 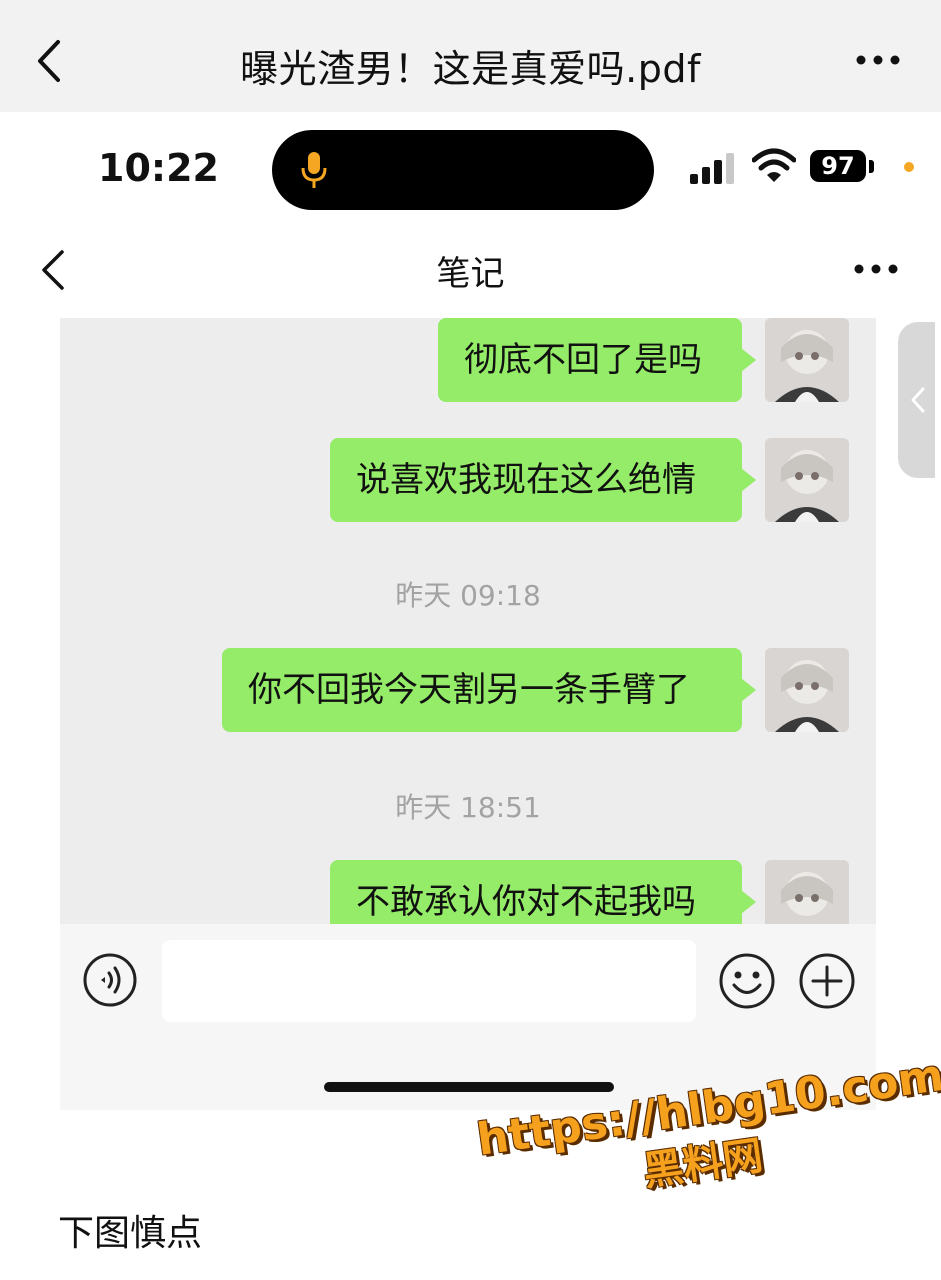 I want to click on voice-icon, so click(x=110, y=980).